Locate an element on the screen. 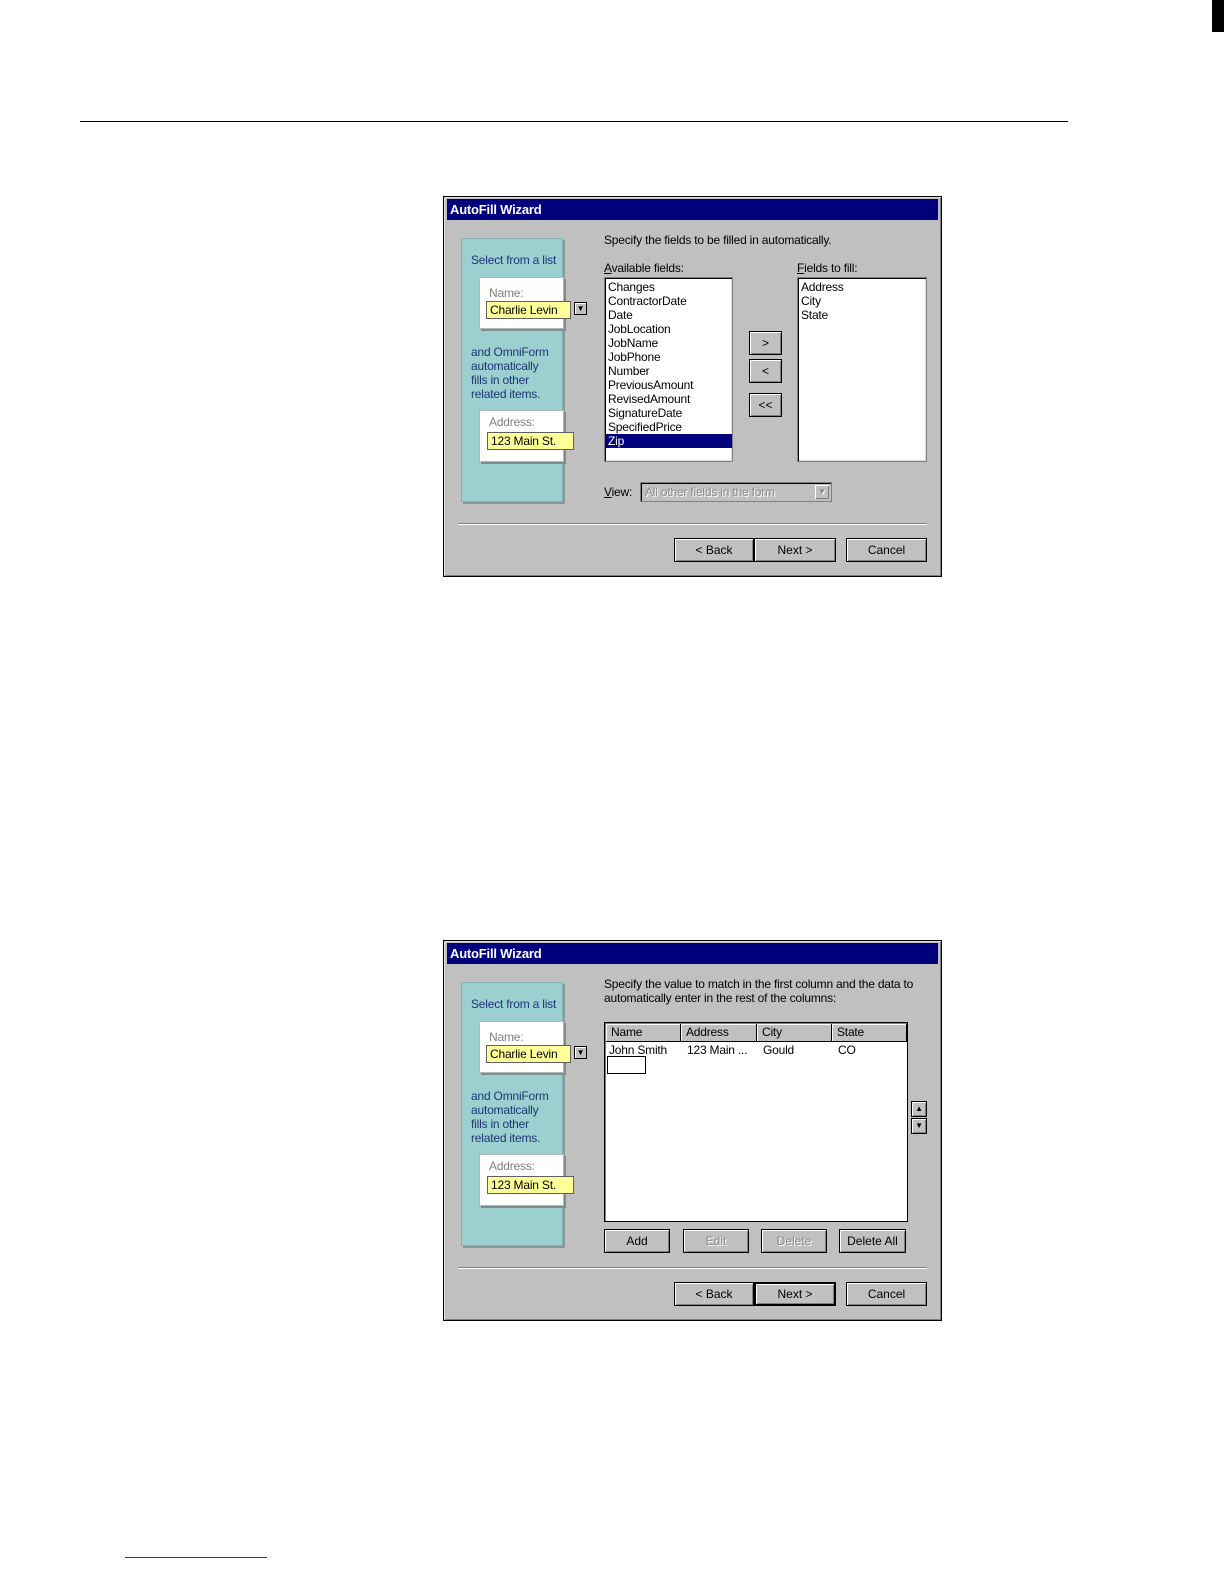 This screenshot has width=1224, height=1584. list-item: JobPhone is located at coordinates (668, 357).